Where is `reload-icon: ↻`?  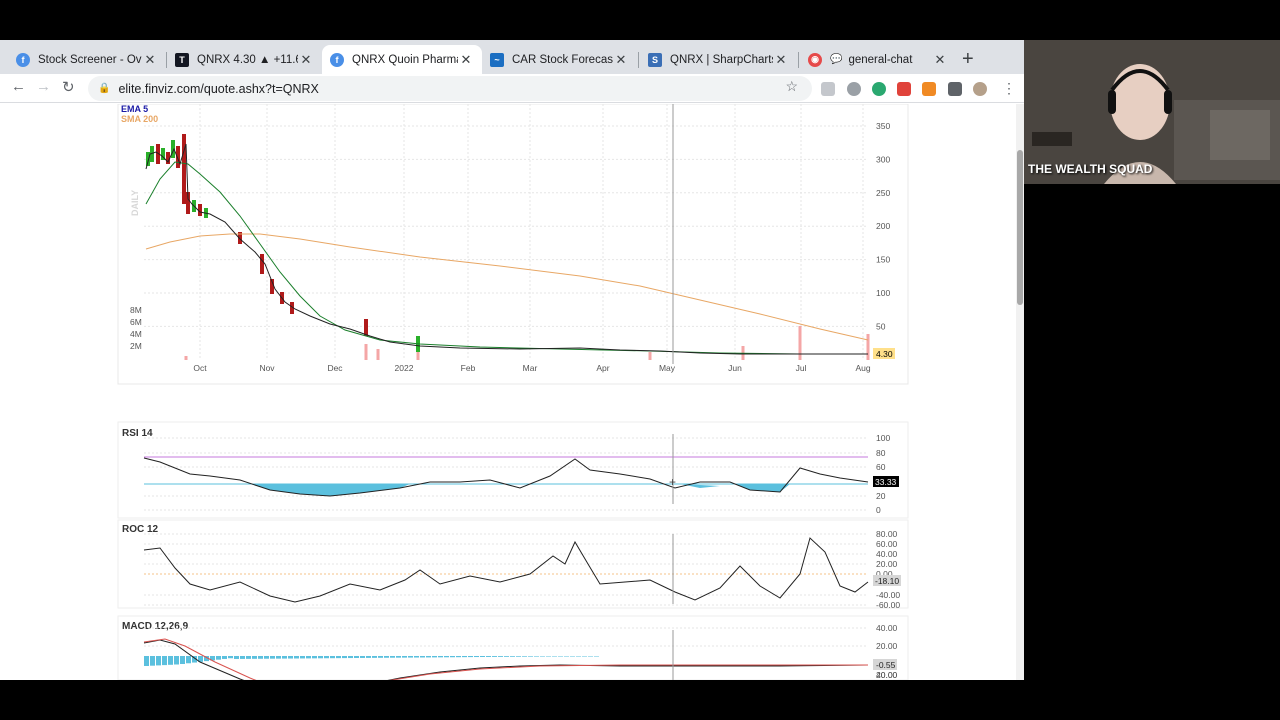
reload-icon: ↻ is located at coordinates (68, 87).